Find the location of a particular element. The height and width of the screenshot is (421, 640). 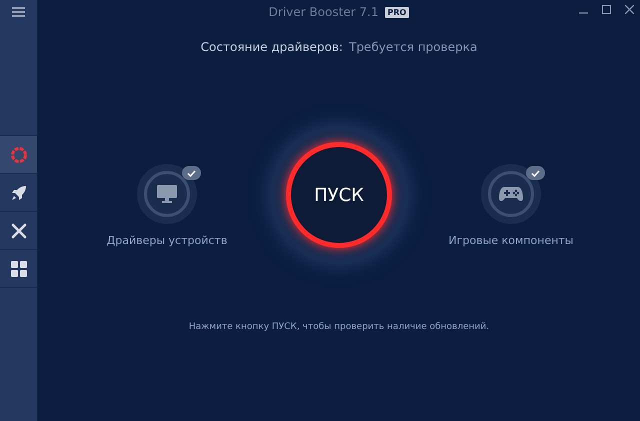

gamepad-icon is located at coordinates (511, 194).